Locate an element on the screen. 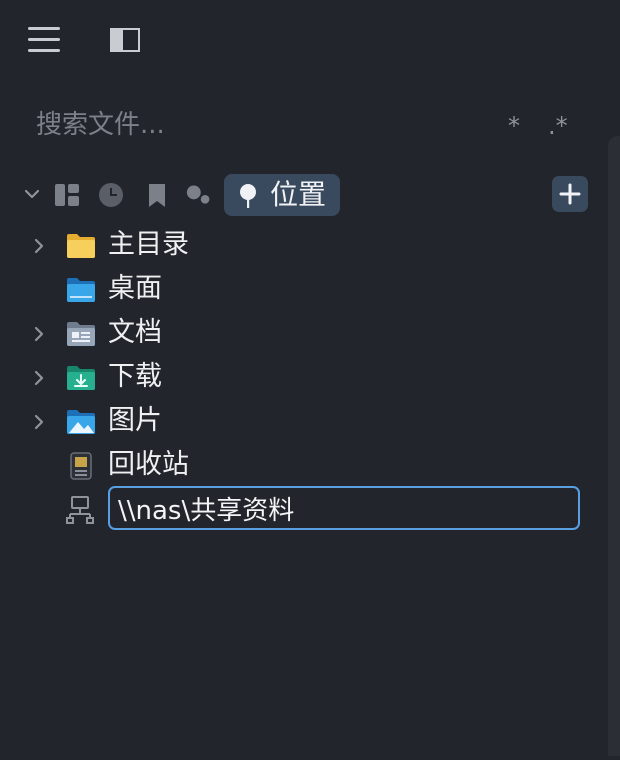  tag-icon is located at coordinates (199, 195).